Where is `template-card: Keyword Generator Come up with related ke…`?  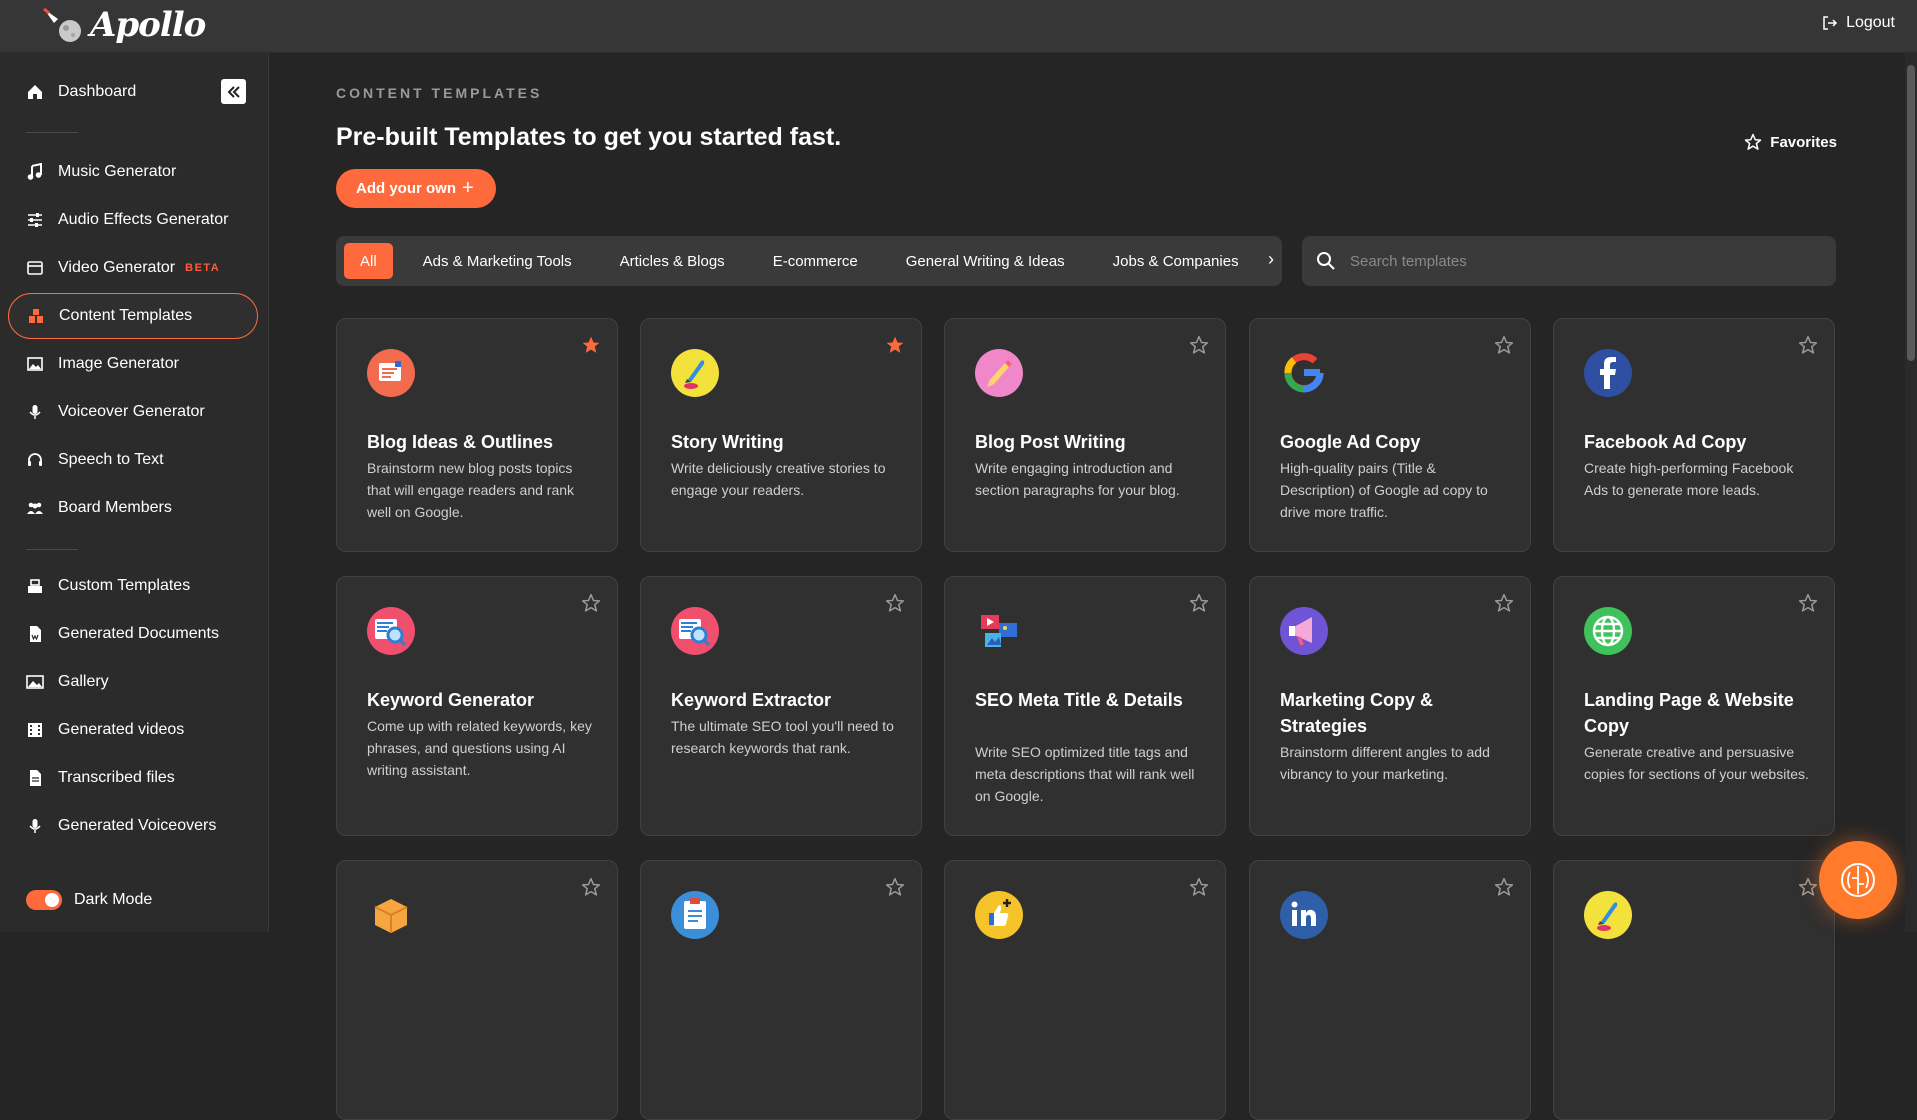 template-card: Keyword Generator Come up with related ke… is located at coordinates (477, 706).